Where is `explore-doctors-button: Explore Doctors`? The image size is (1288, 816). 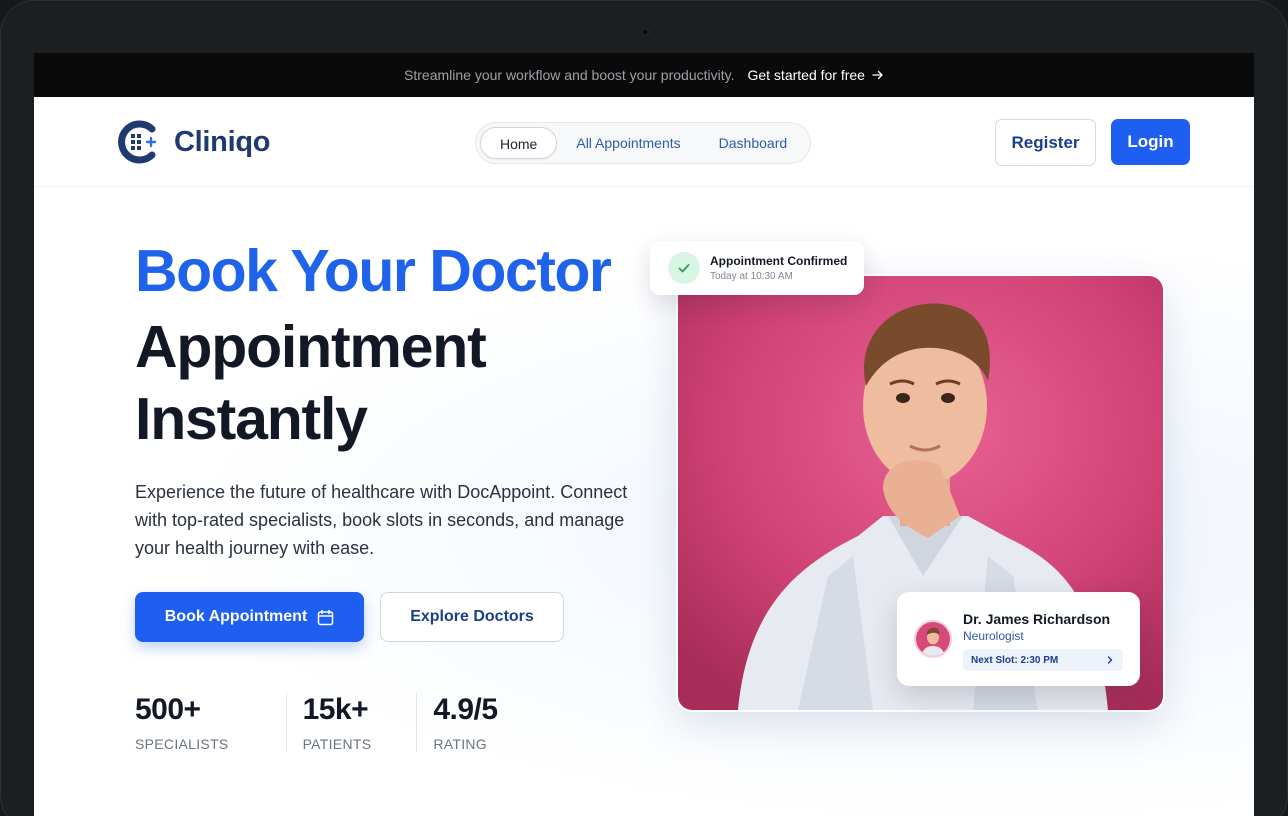
explore-doctors-button: Explore Doctors is located at coordinates (472, 617).